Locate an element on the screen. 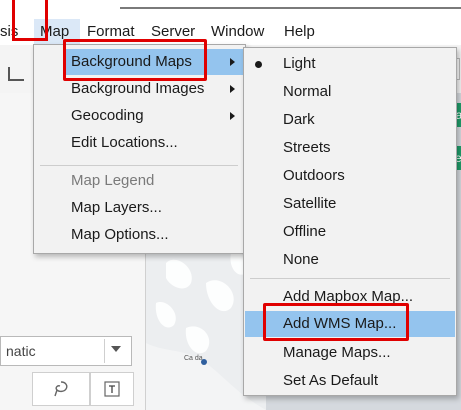 The height and width of the screenshot is (410, 461). submenu-item-dark: Dark is located at coordinates (368, 120).